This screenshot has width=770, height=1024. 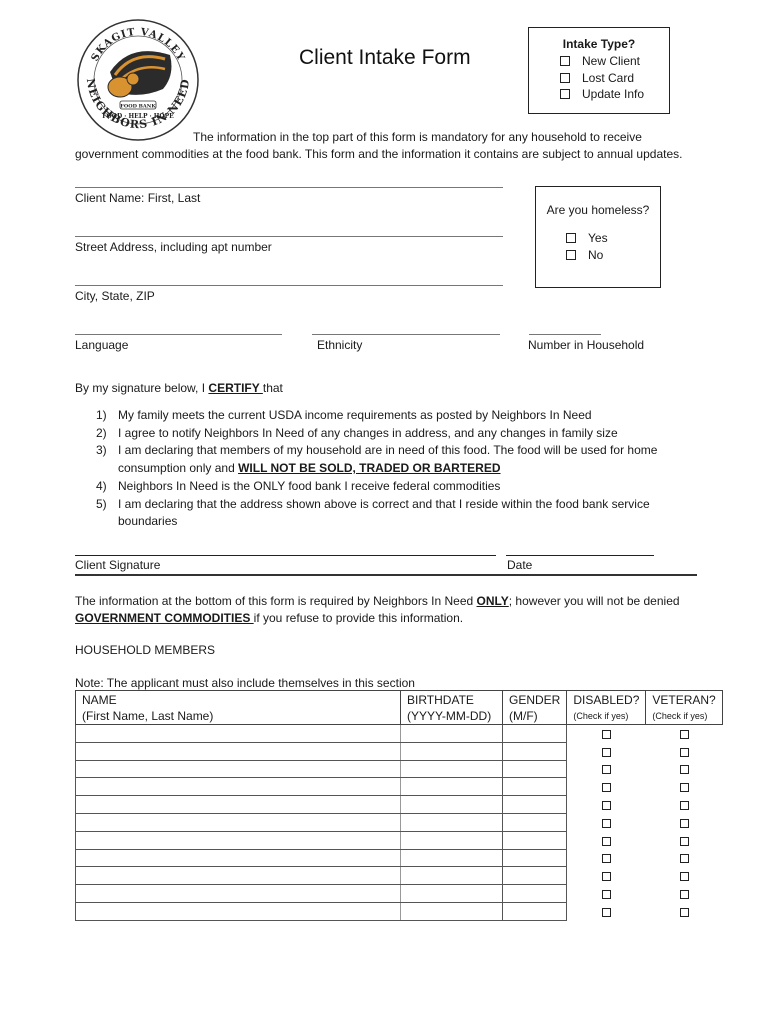 I want to click on homeless-no-option: No, so click(x=584, y=255).